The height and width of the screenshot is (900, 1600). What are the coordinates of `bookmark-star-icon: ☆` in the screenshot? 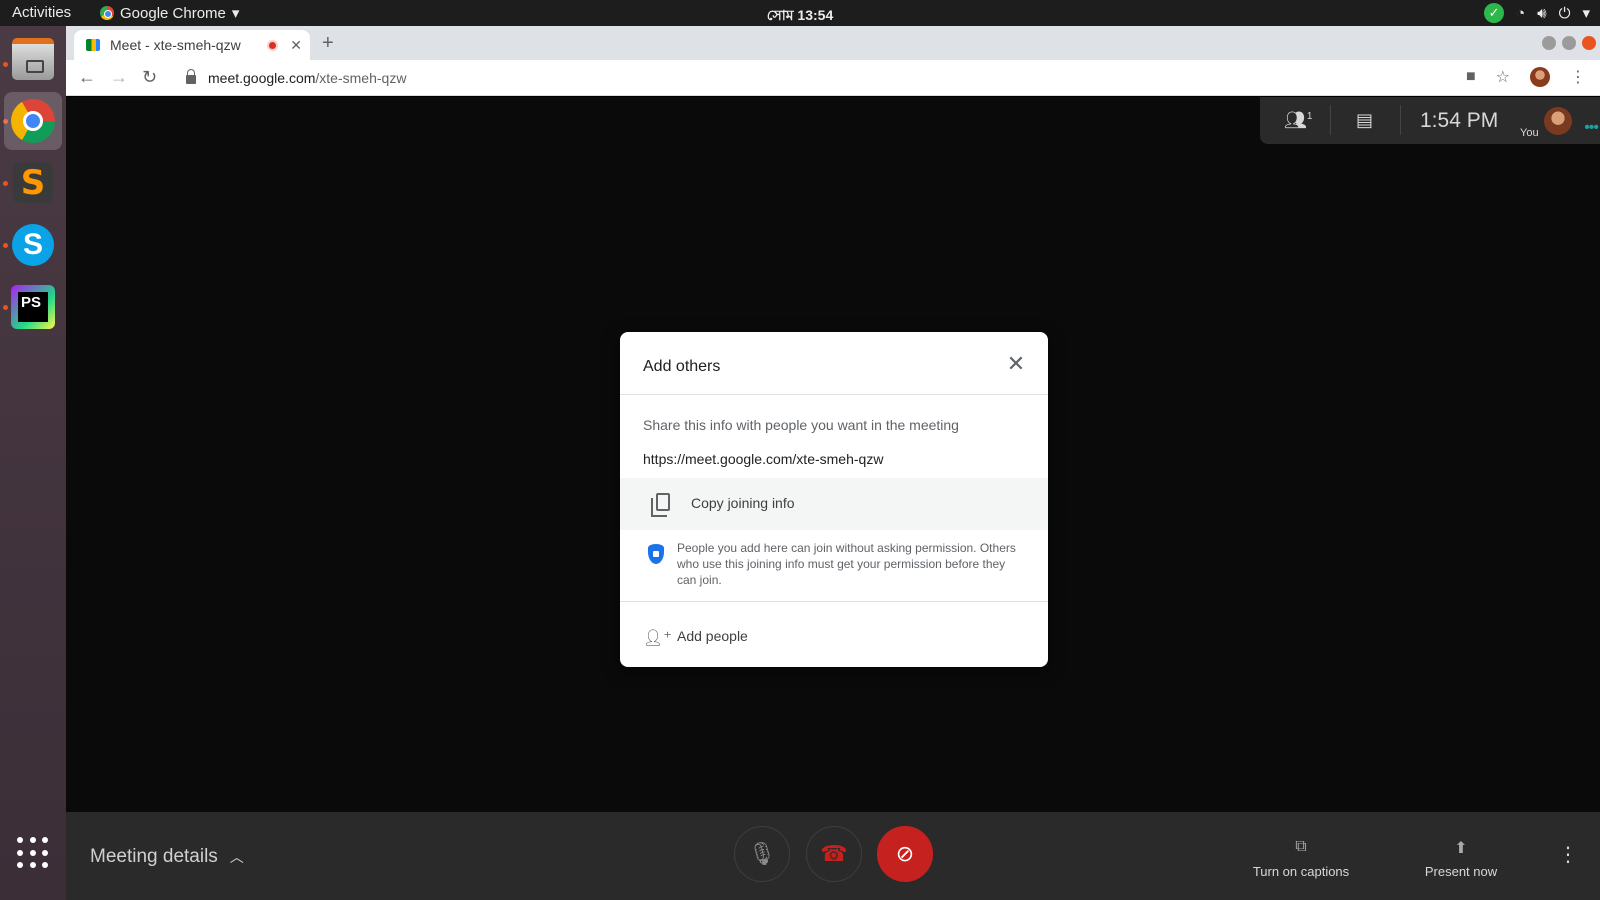 It's located at (1503, 77).